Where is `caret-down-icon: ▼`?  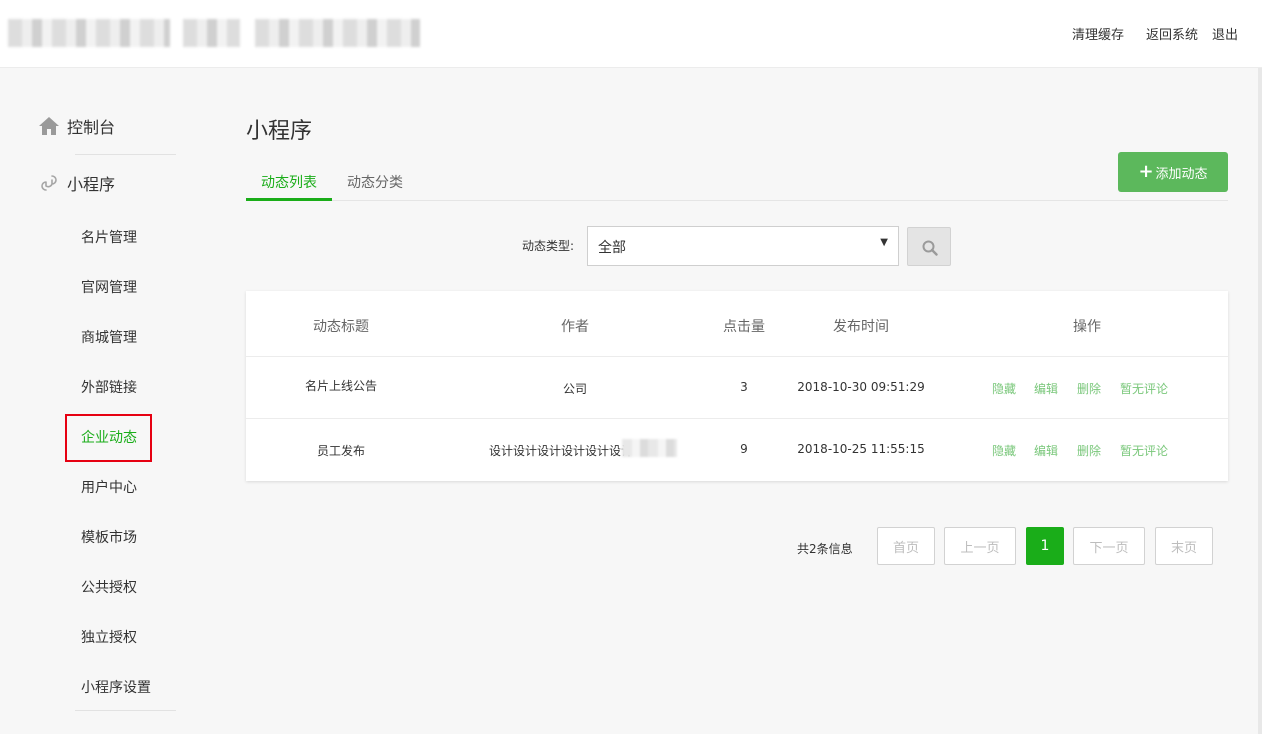 caret-down-icon: ▼ is located at coordinates (884, 242).